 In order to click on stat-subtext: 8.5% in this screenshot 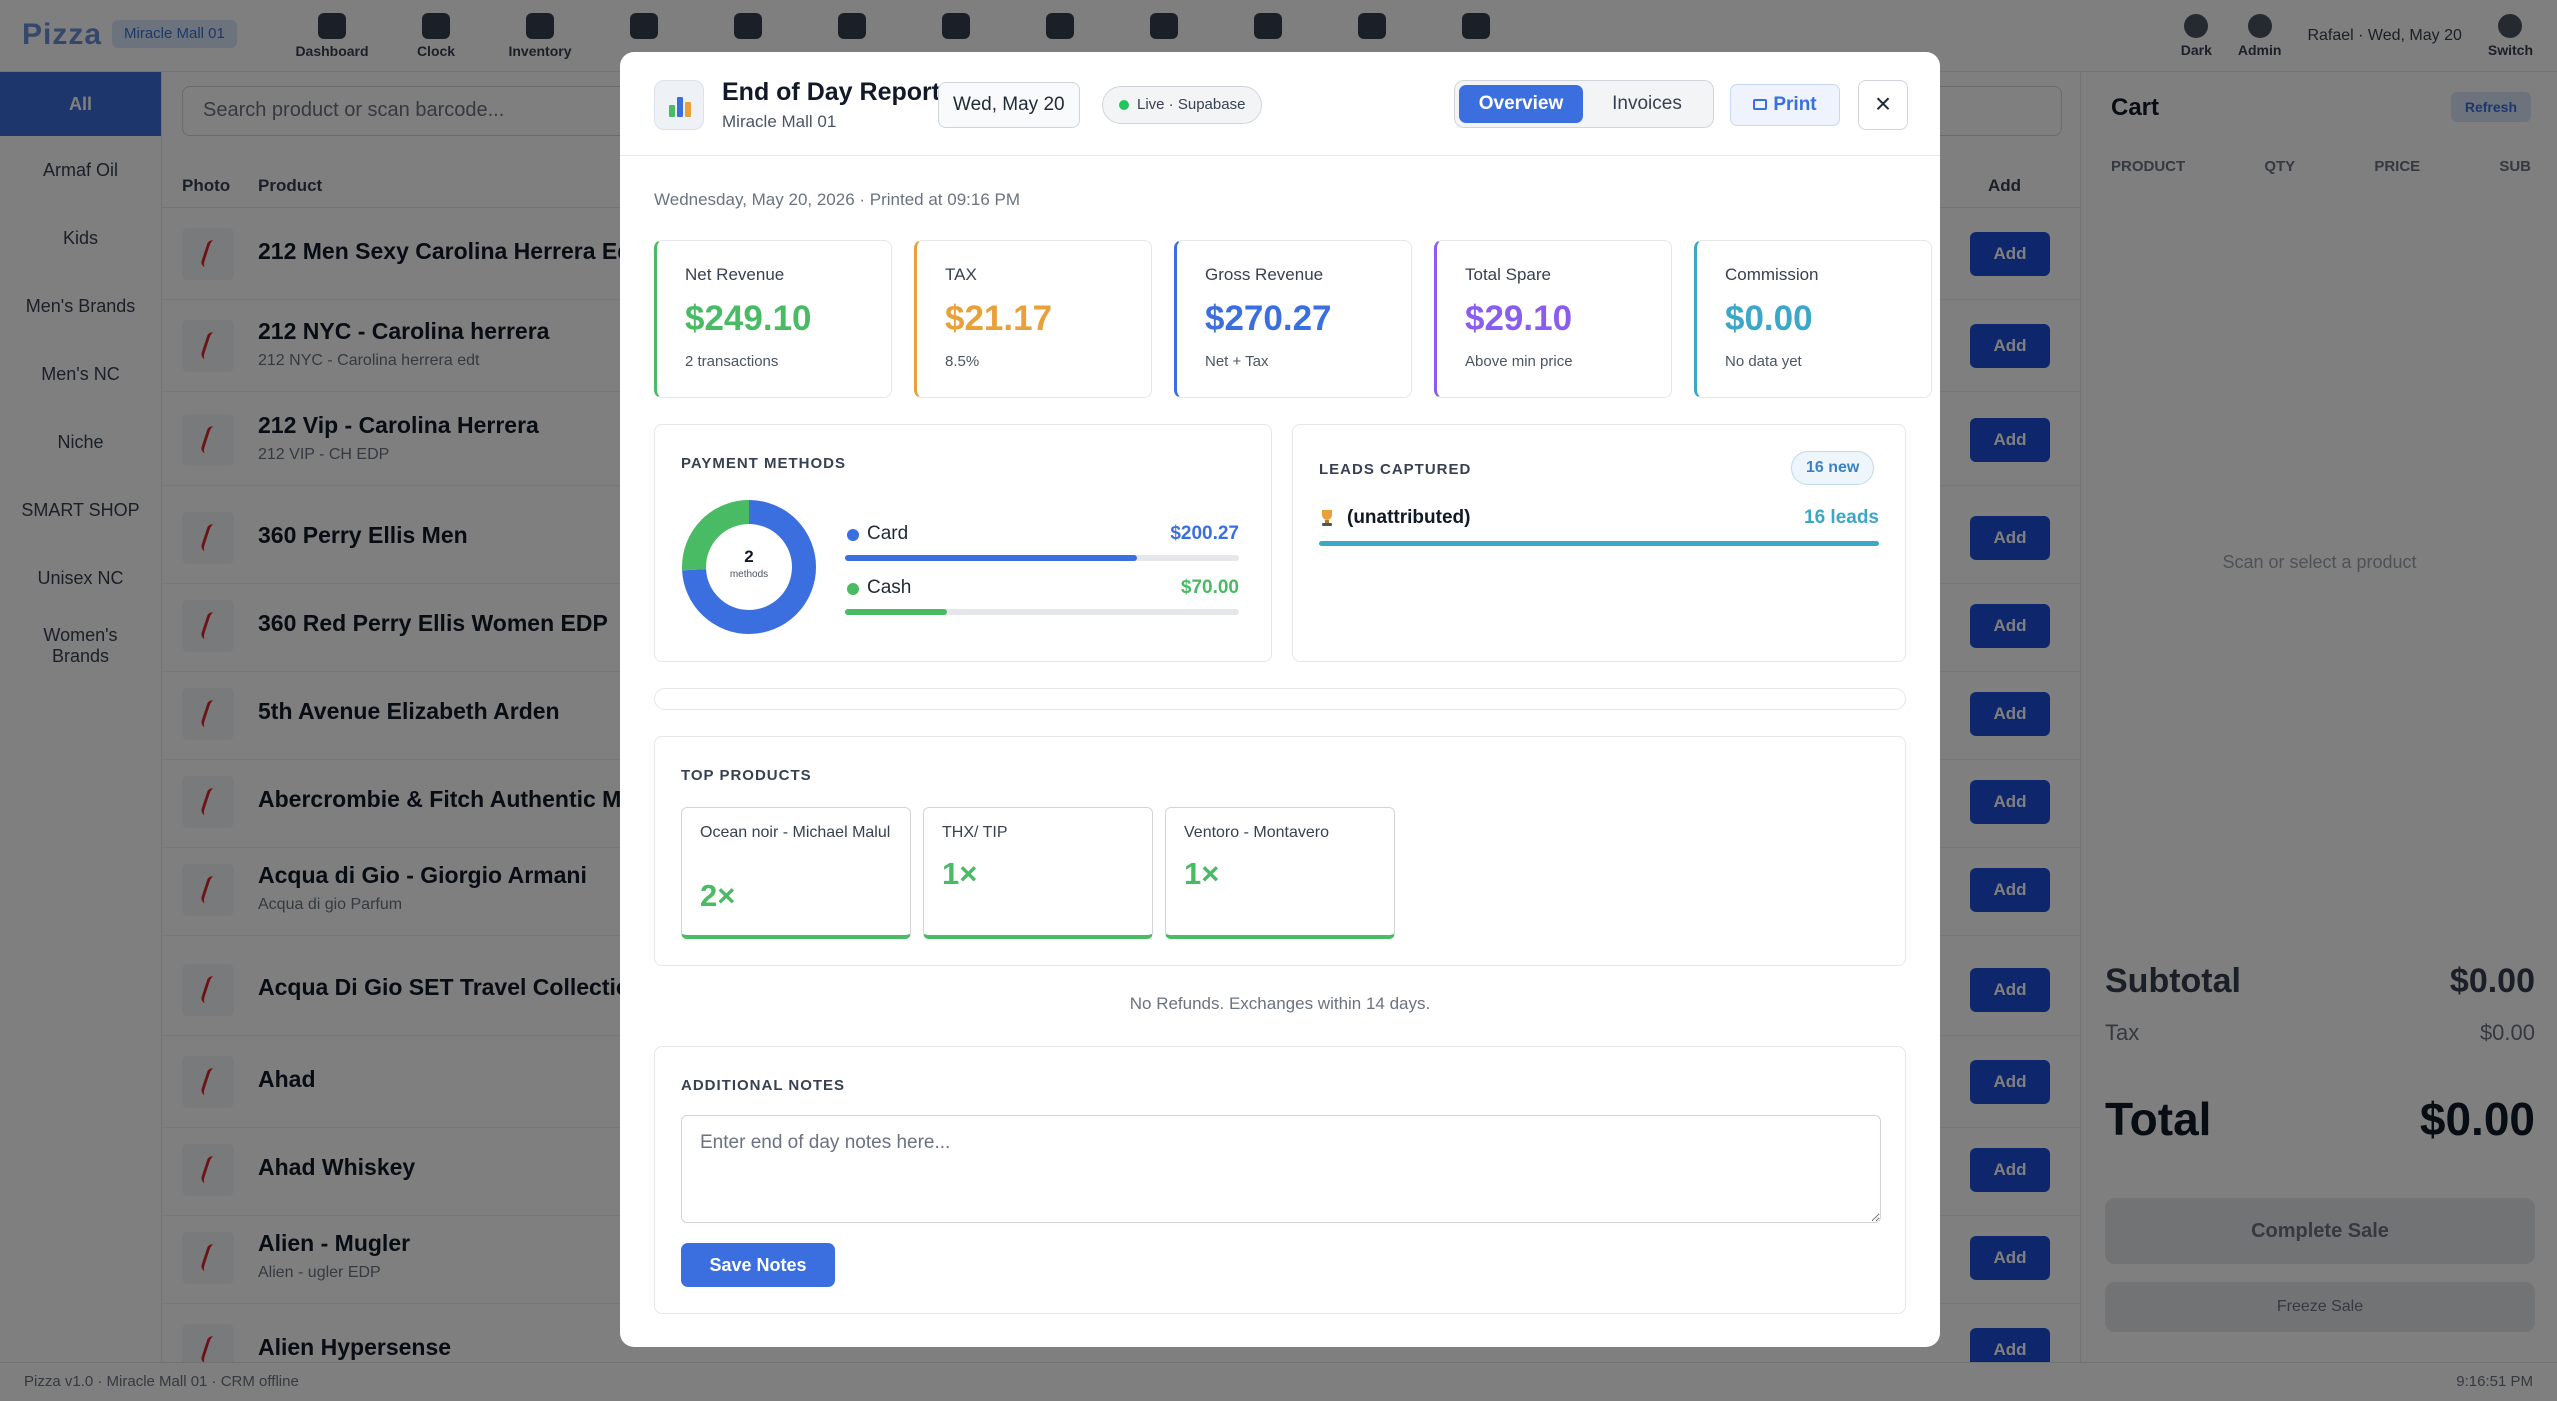, I will do `click(962, 361)`.